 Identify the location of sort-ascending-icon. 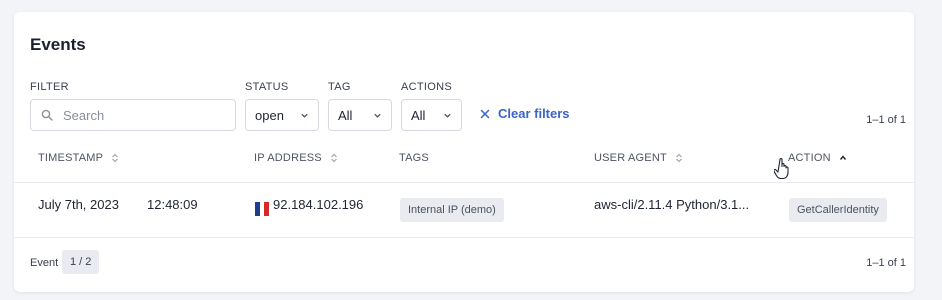
(842, 157).